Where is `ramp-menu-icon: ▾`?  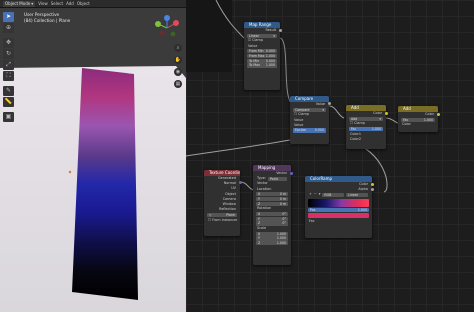 ramp-menu-icon: ▾ is located at coordinates (320, 194).